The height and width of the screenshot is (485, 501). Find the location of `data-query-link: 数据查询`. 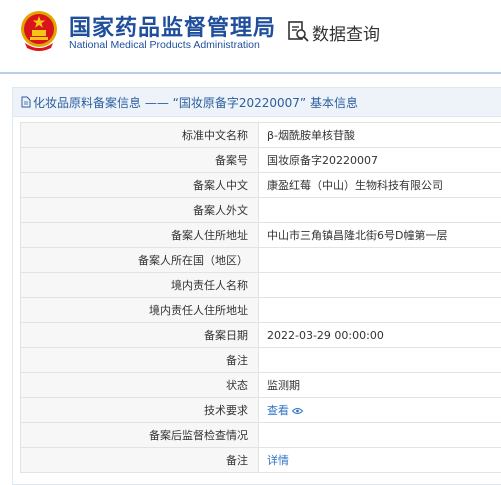

data-query-link: 数据查询 is located at coordinates (346, 32).